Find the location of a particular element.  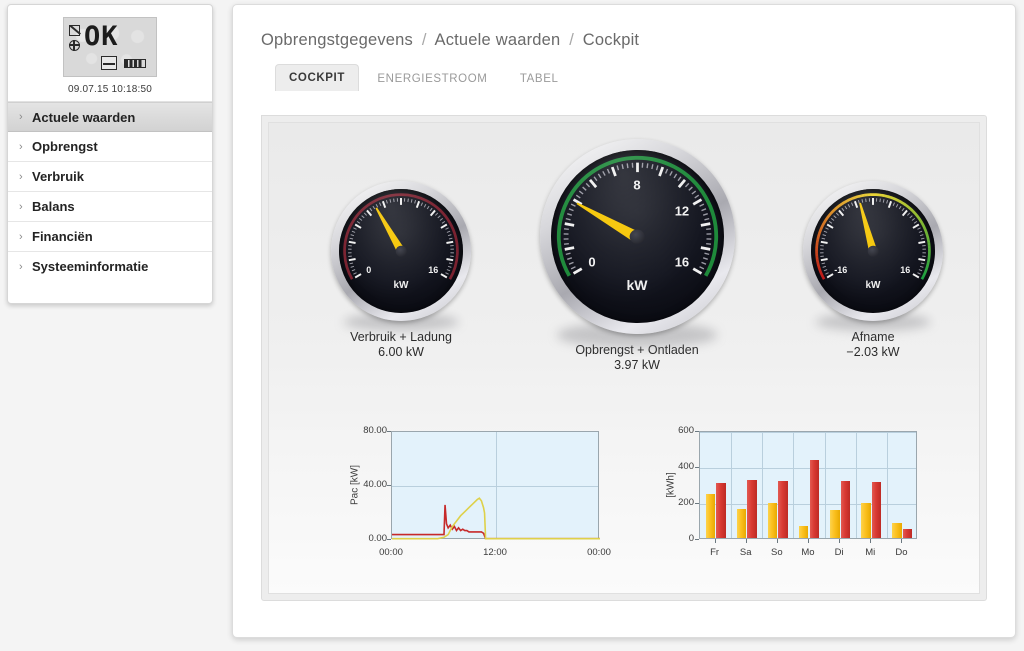

gauge-caption: Afname is located at coordinates (873, 337).